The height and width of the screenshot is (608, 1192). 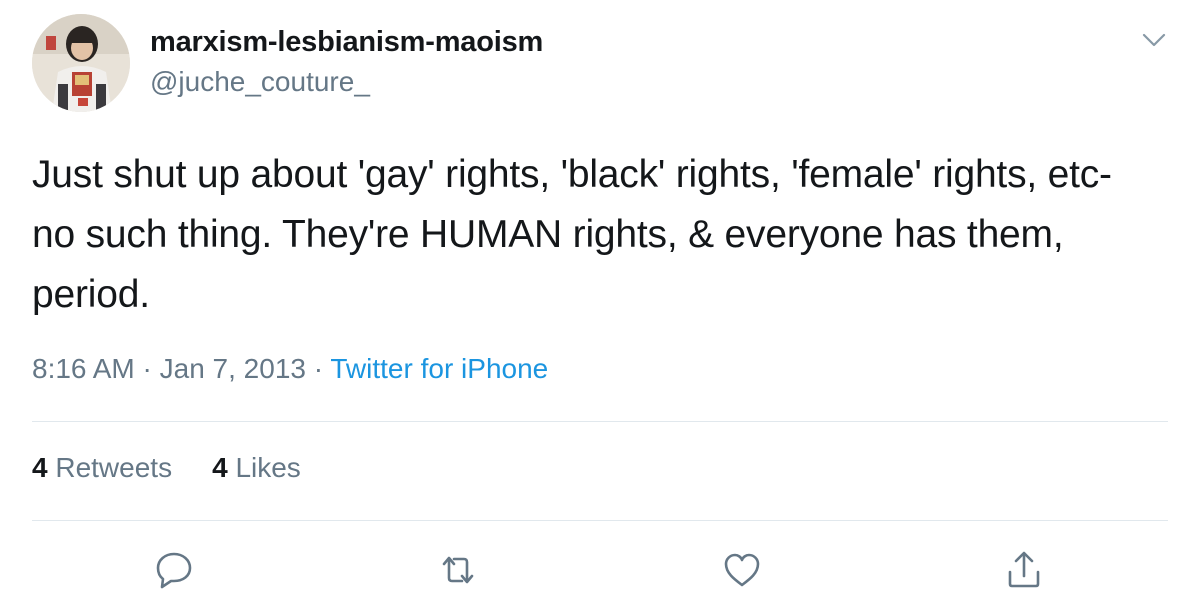 What do you see at coordinates (268, 467) in the screenshot?
I see `likes-label: Likes` at bounding box center [268, 467].